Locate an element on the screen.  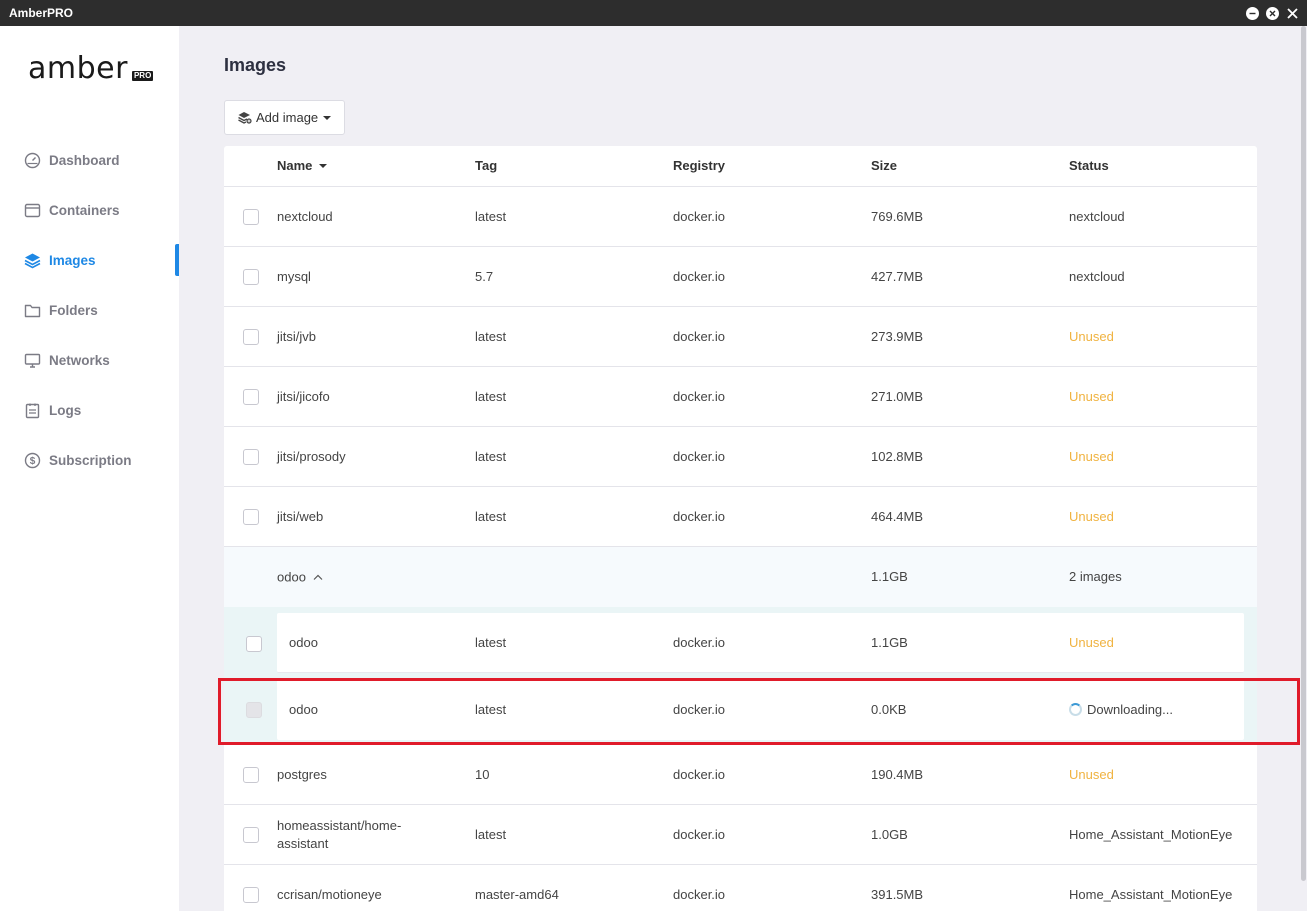
sidebar-item-label: Folders is located at coordinates (73, 310).